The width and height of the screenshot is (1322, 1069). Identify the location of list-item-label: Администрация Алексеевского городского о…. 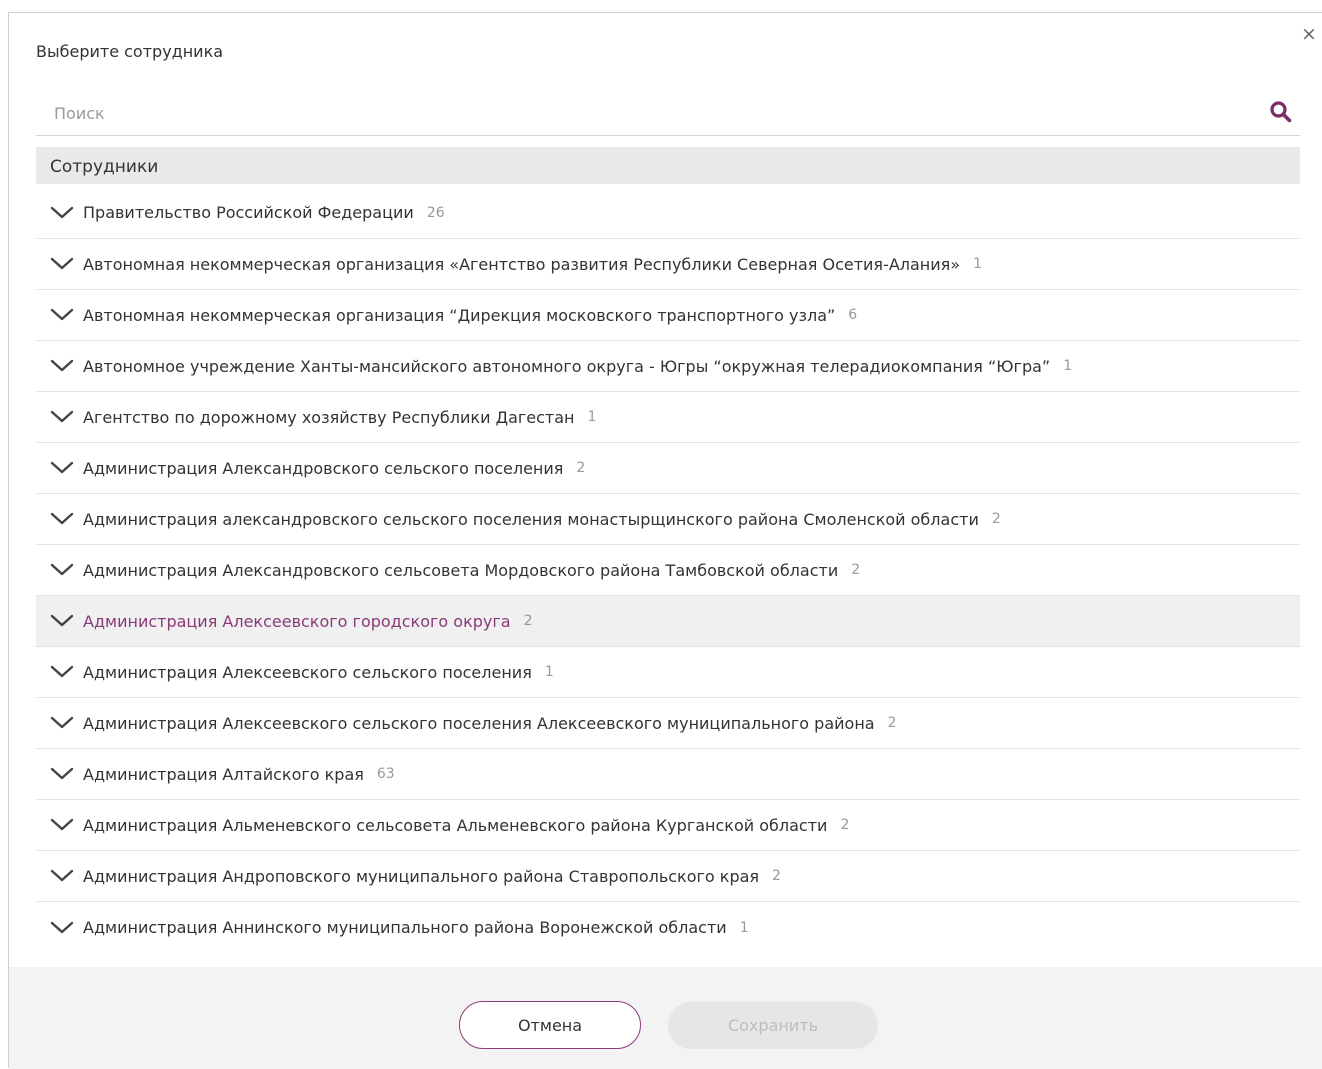
(297, 621).